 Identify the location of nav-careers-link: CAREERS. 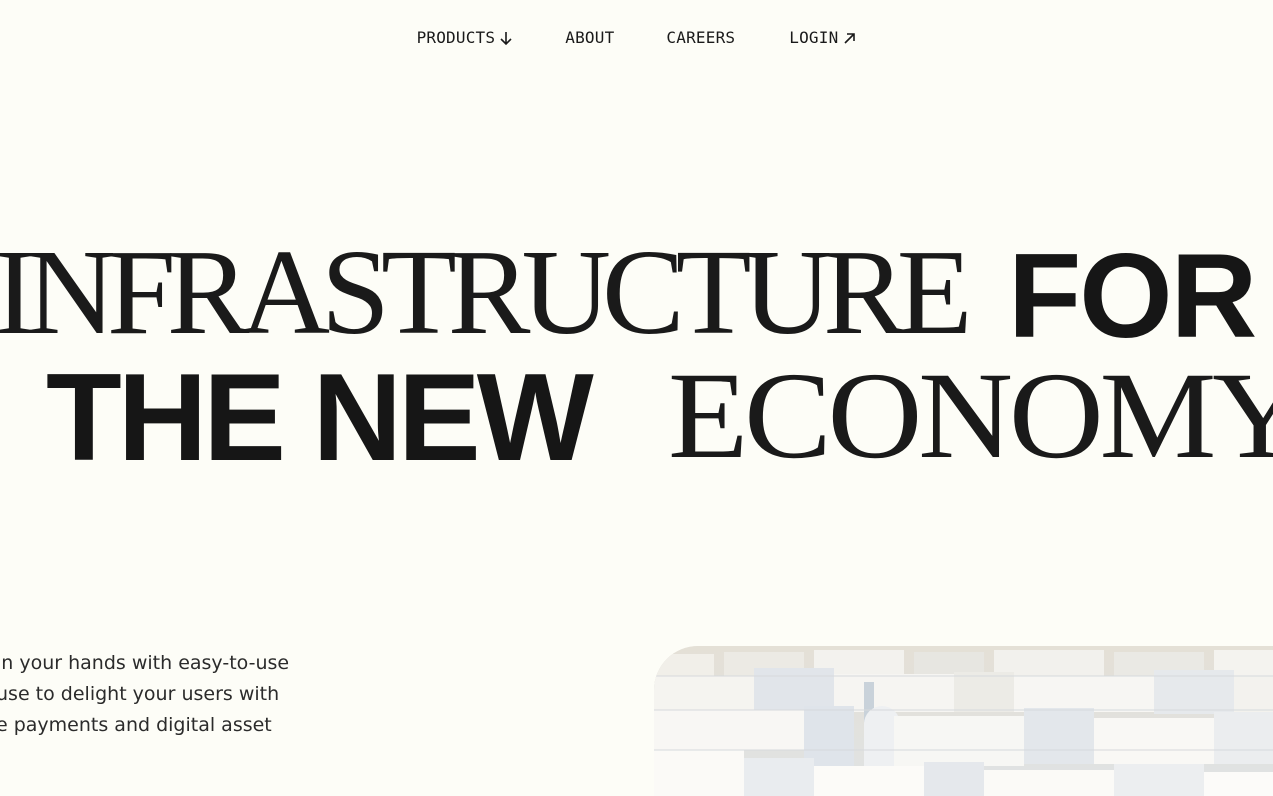
(700, 37).